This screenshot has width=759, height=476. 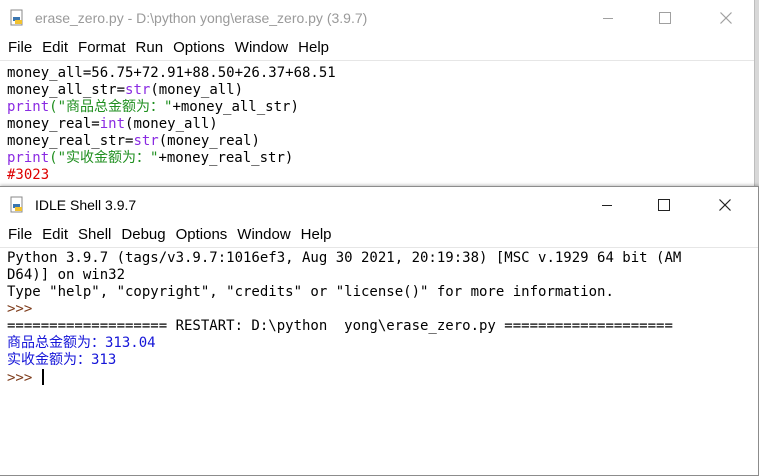 What do you see at coordinates (62, 360) in the screenshot?
I see `output-line: 实收金额为：313` at bounding box center [62, 360].